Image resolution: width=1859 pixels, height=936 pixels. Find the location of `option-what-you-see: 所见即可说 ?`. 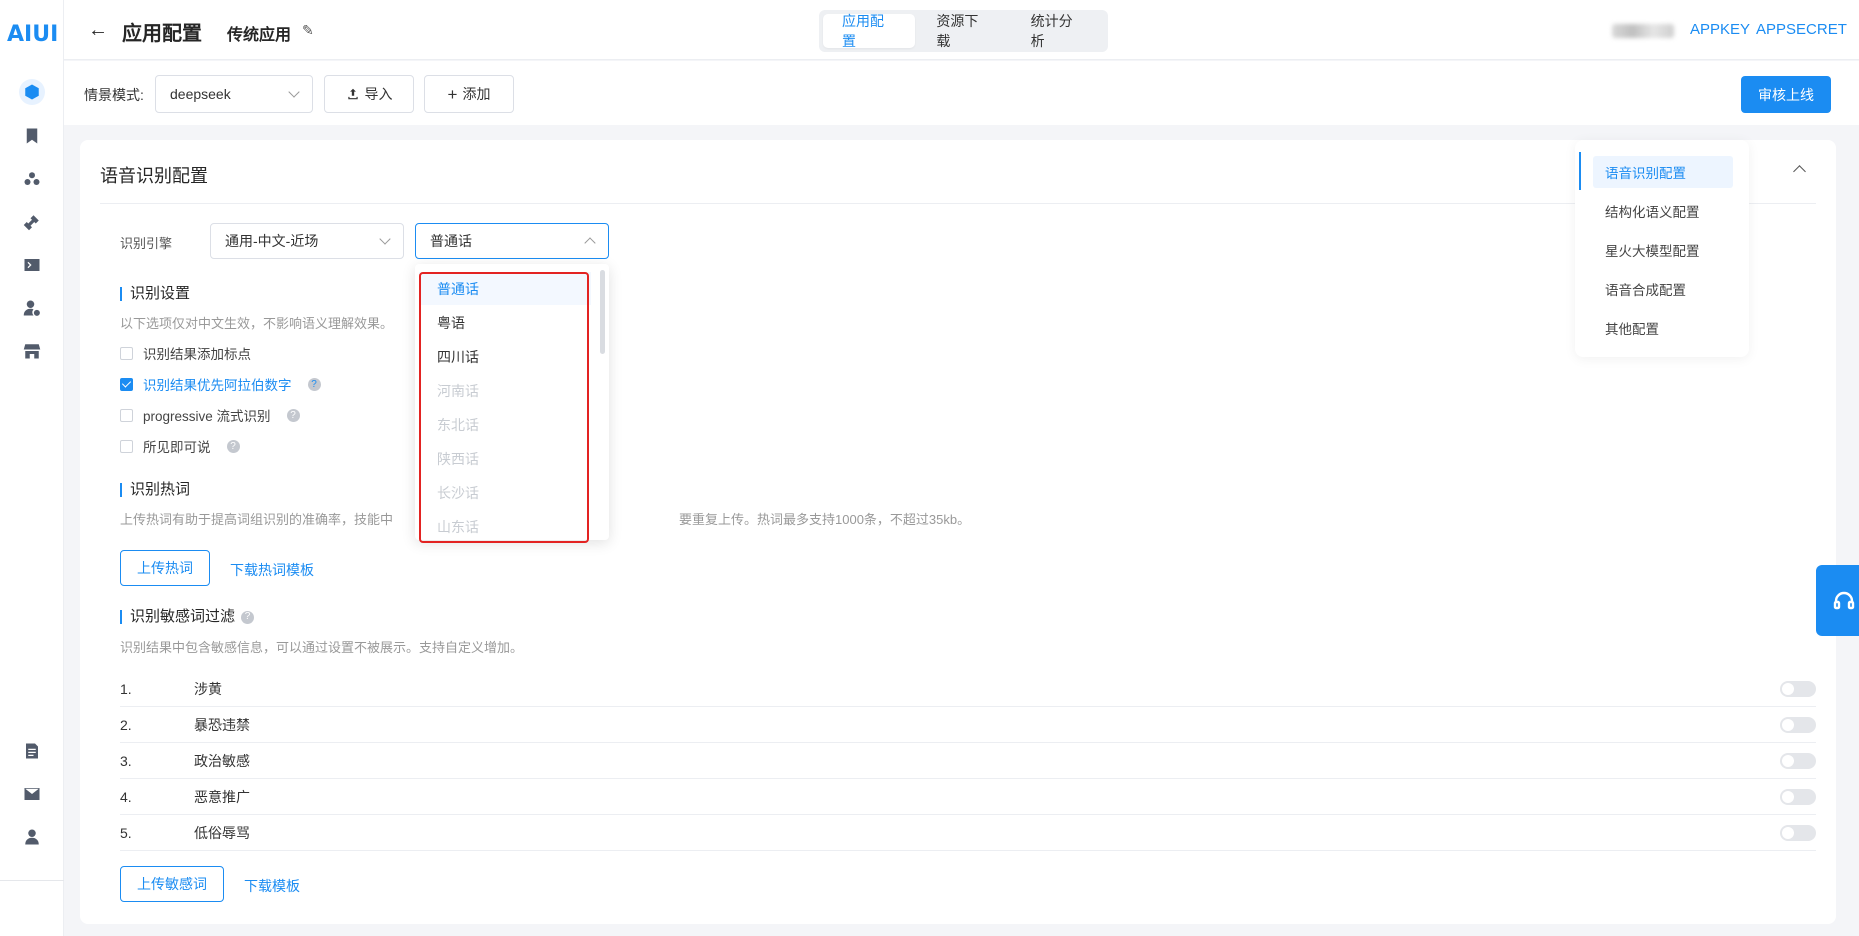

option-what-you-see: 所见即可说 ? is located at coordinates (180, 446).